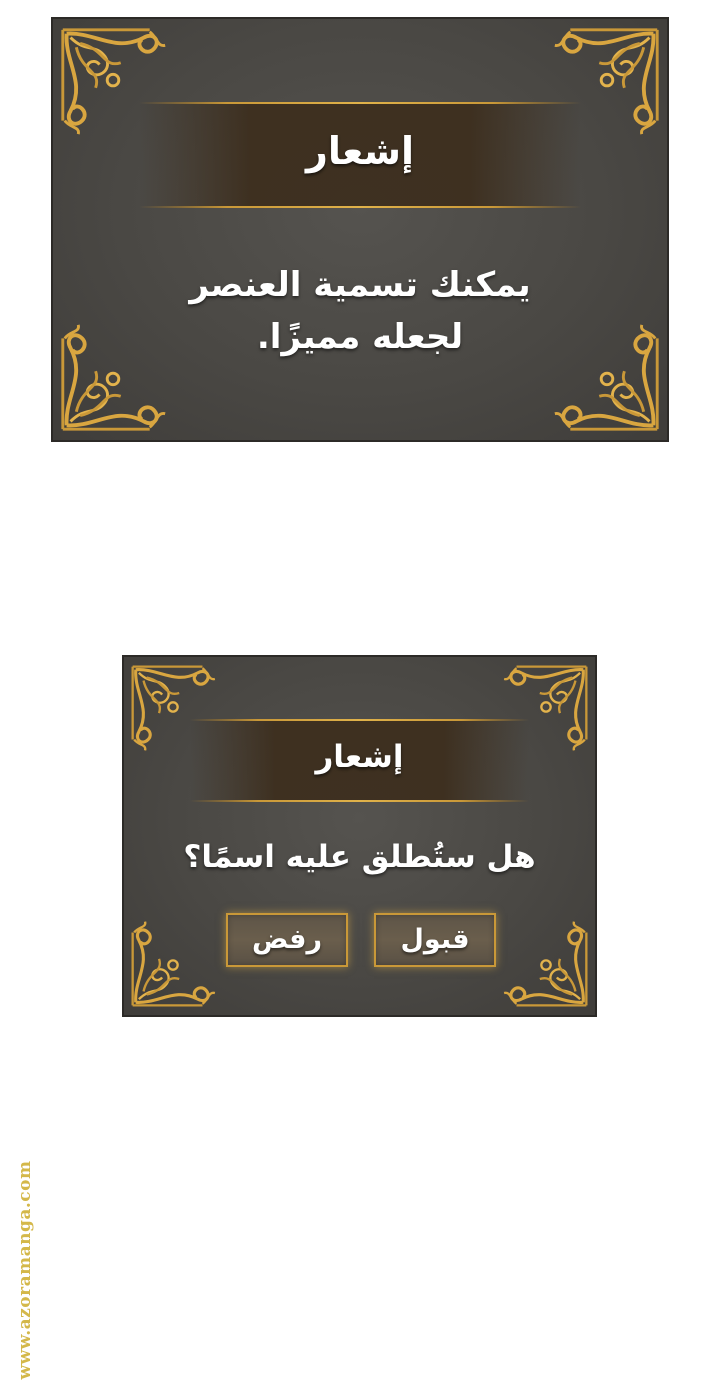 The width and height of the screenshot is (720, 1400). I want to click on message-line: لجعله مميزًا., so click(360, 337).